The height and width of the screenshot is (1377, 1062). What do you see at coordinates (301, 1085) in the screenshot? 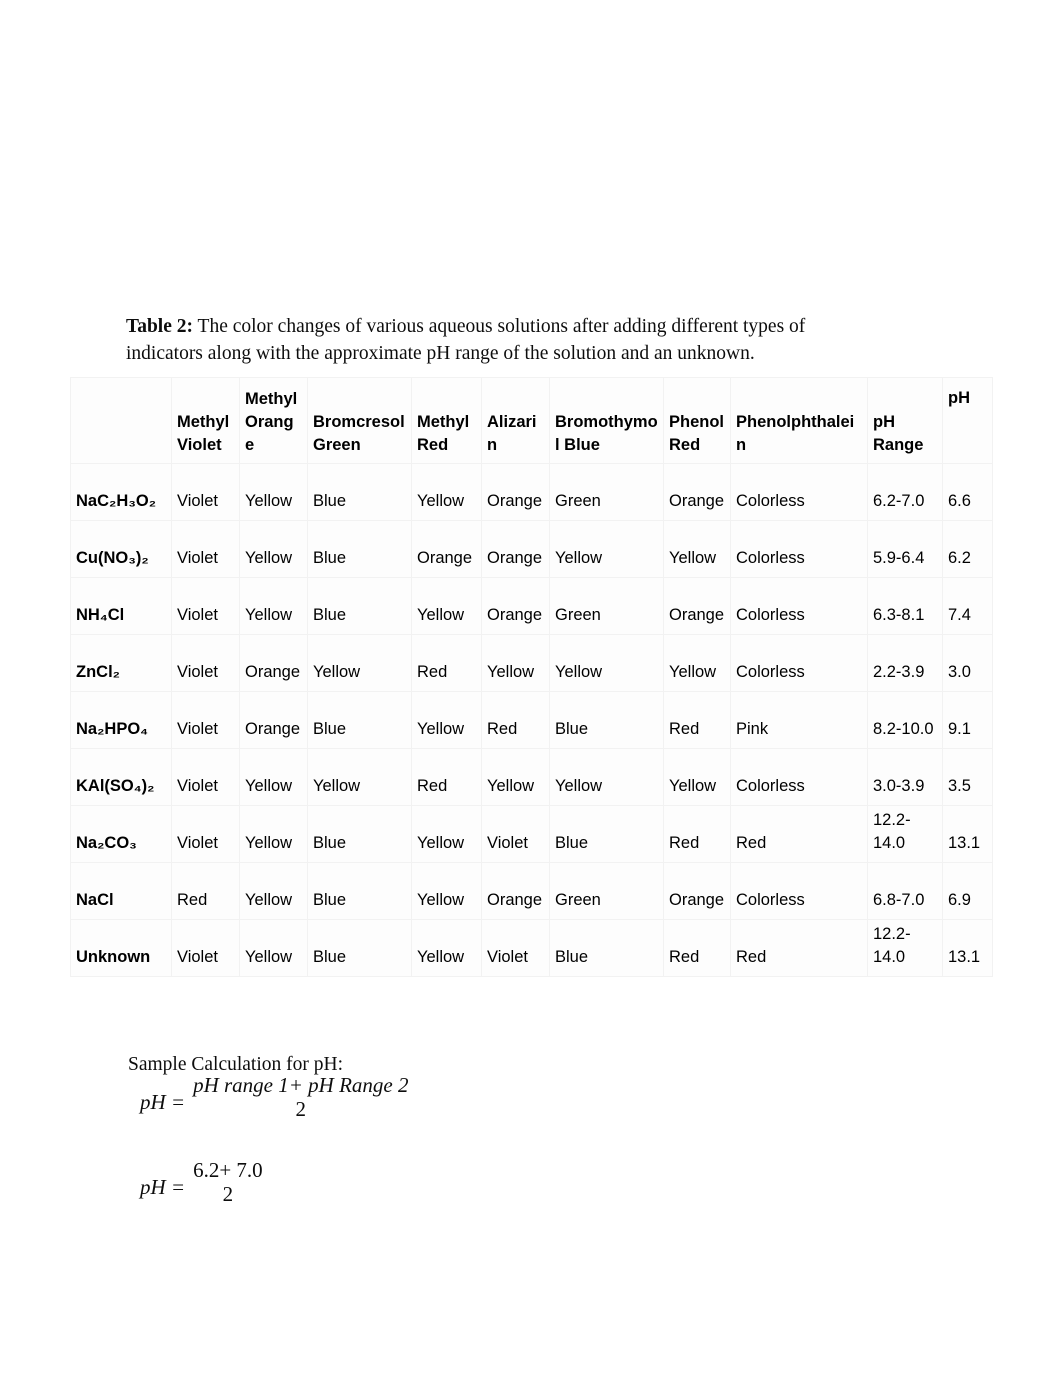
I see `equation-general-numerator: pH range 1+ pH Range 2` at bounding box center [301, 1085].